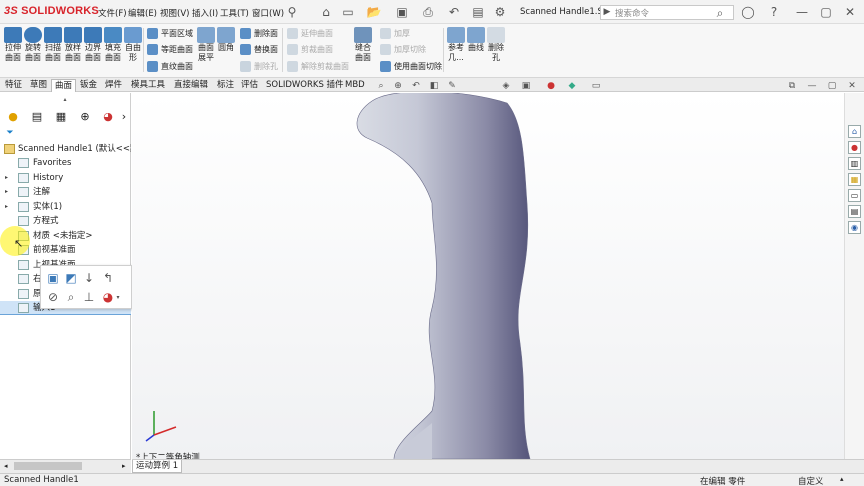 The height and width of the screenshot is (486, 864). Describe the element at coordinates (65, 207) in the screenshot. I see `tree-item-solid-bodies: ▸ 实体(1)` at that location.